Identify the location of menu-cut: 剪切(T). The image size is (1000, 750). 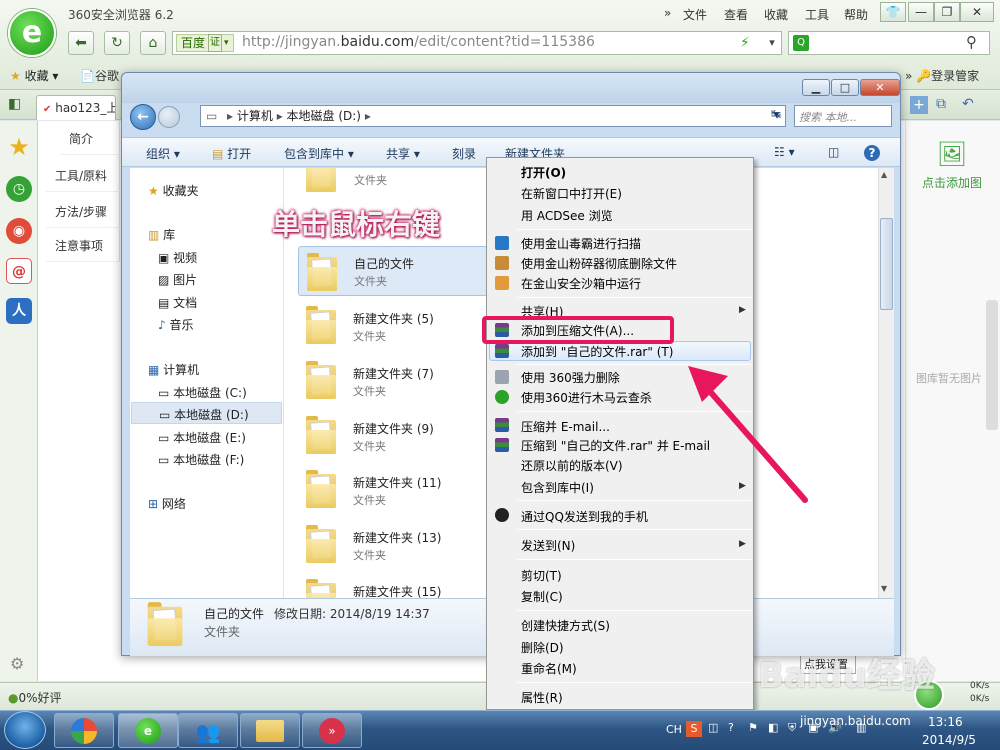
(541, 575).